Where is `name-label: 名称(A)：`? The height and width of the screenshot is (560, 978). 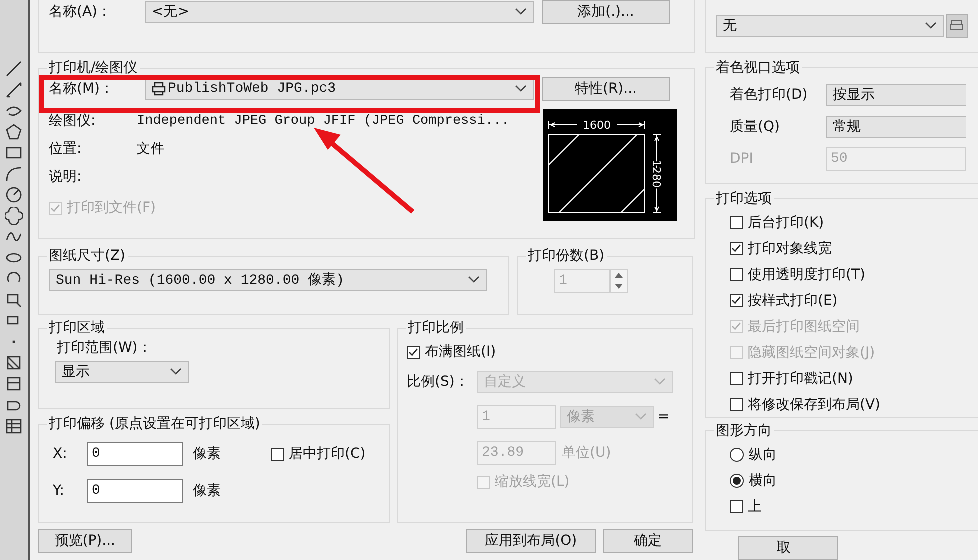 name-label: 名称(A)： is located at coordinates (81, 12).